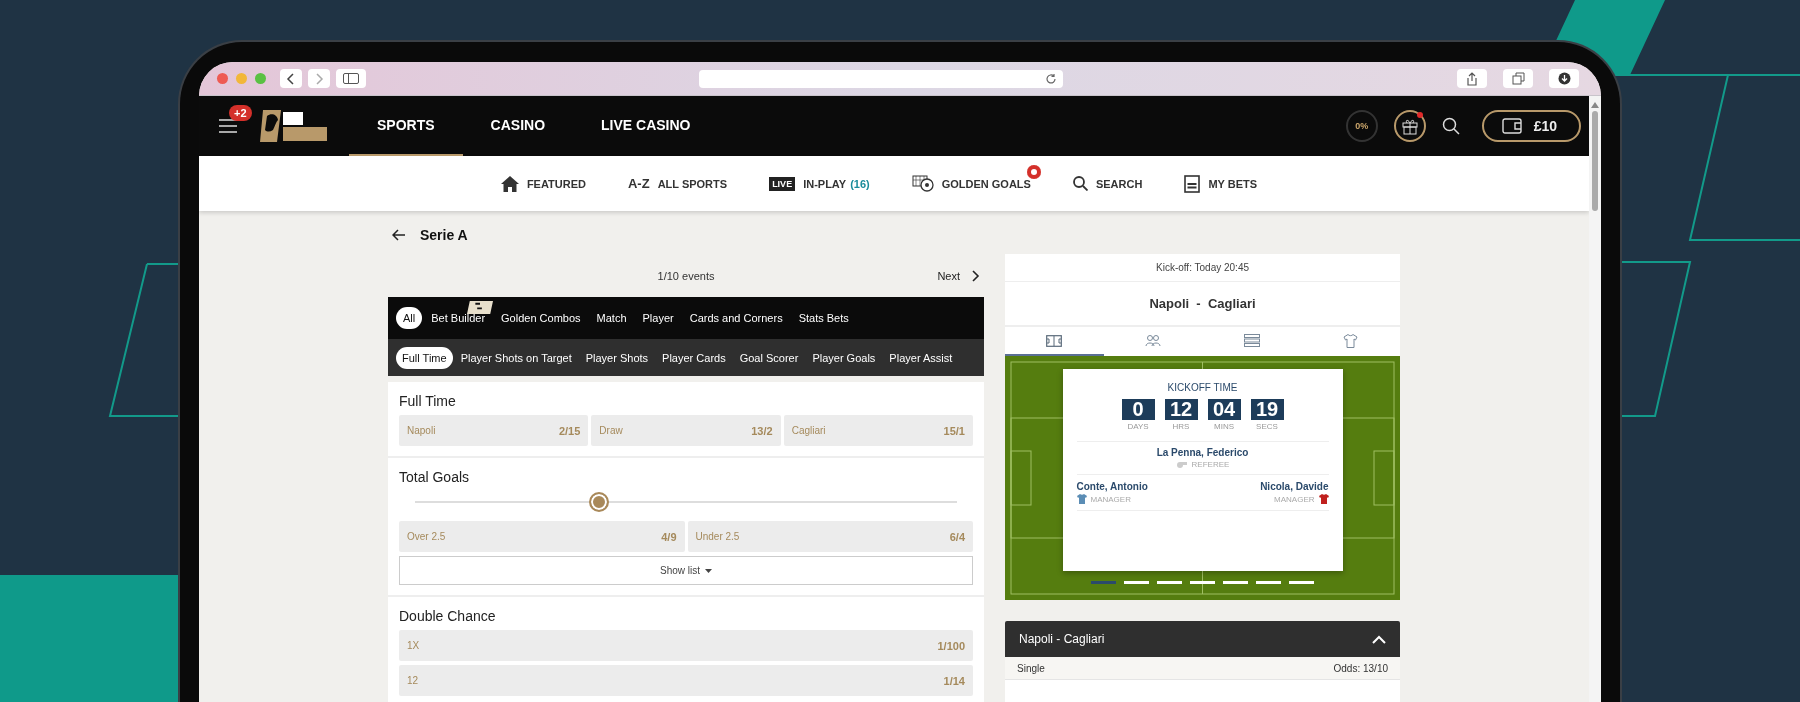  What do you see at coordinates (1564, 78) in the screenshot?
I see `download-button` at bounding box center [1564, 78].